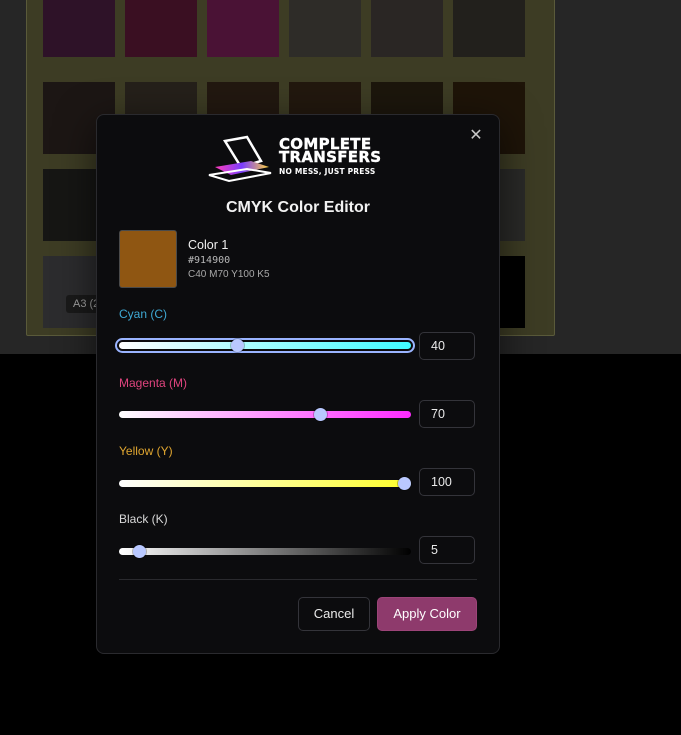 This screenshot has height=735, width=681. Describe the element at coordinates (153, 383) in the screenshot. I see `magenta-label: Magenta (M)` at that location.